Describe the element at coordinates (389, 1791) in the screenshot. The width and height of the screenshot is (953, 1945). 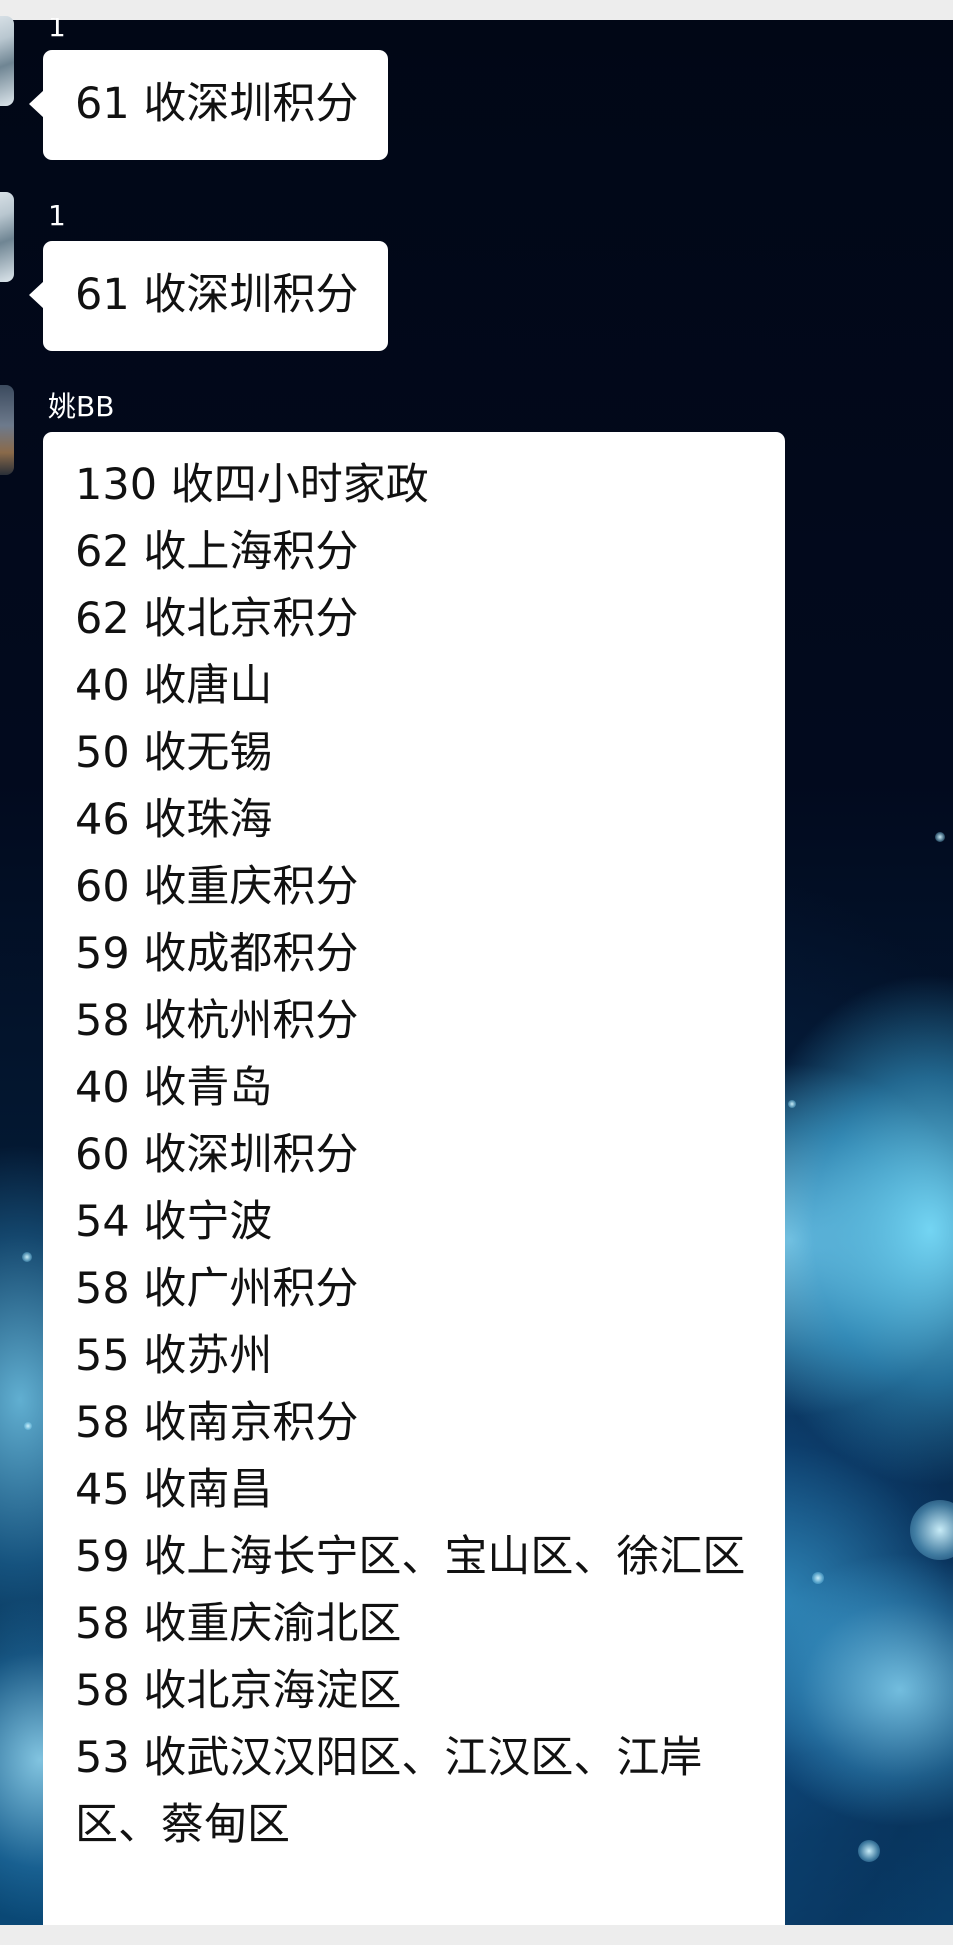
I see `message-line: 53 收武汉汉阳区、江汉区、江岸区、蔡甸区` at that location.